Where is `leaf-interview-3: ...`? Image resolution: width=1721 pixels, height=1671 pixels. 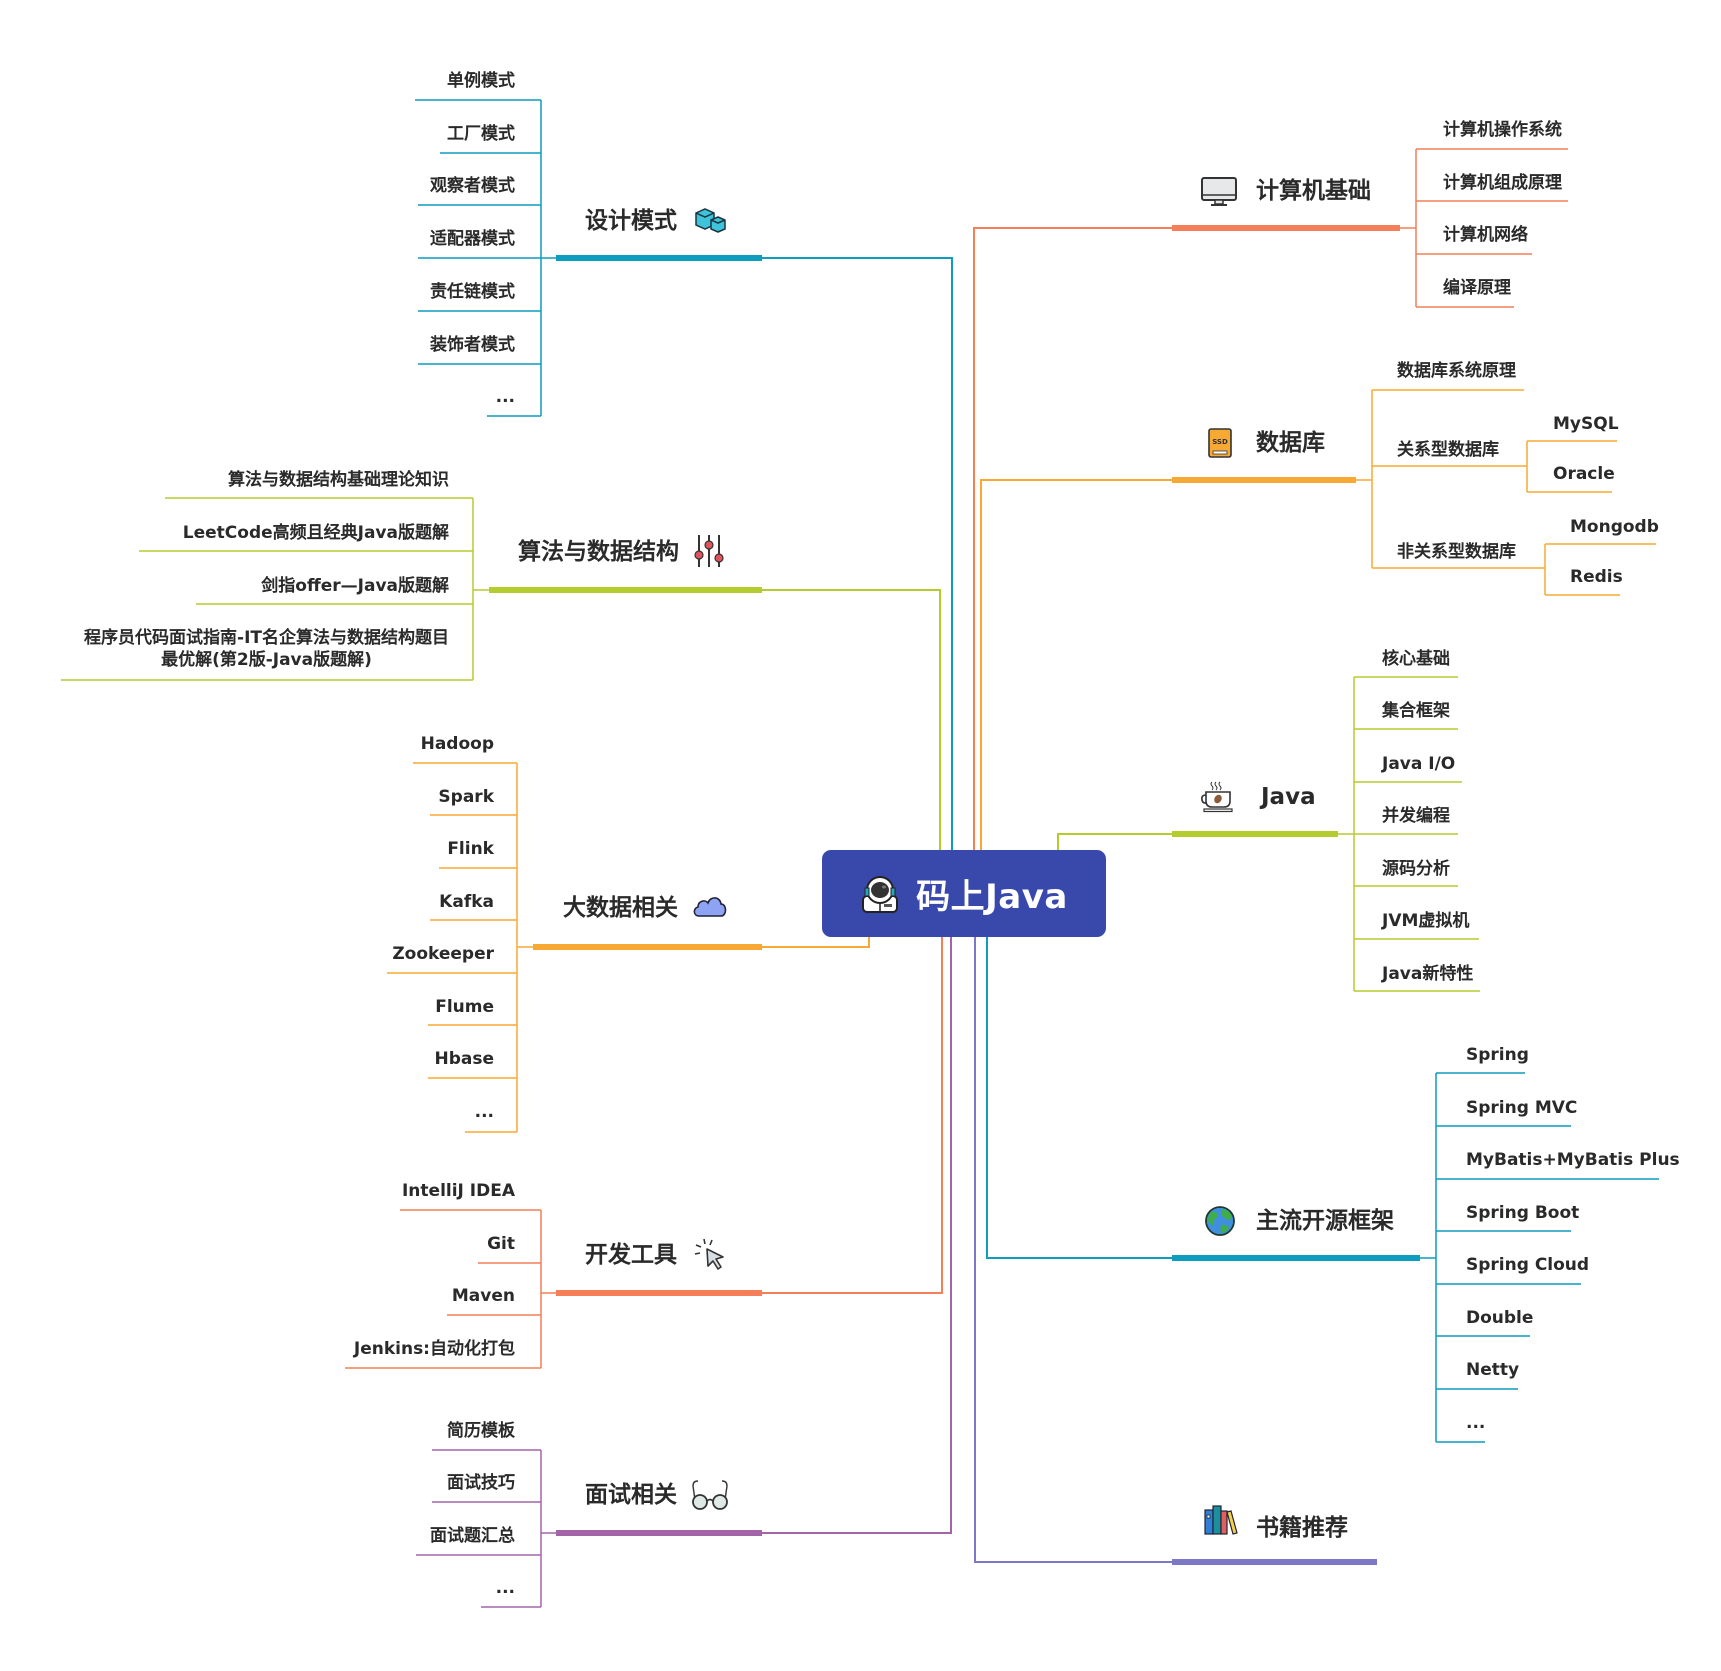
leaf-interview-3: ... is located at coordinates (505, 1588).